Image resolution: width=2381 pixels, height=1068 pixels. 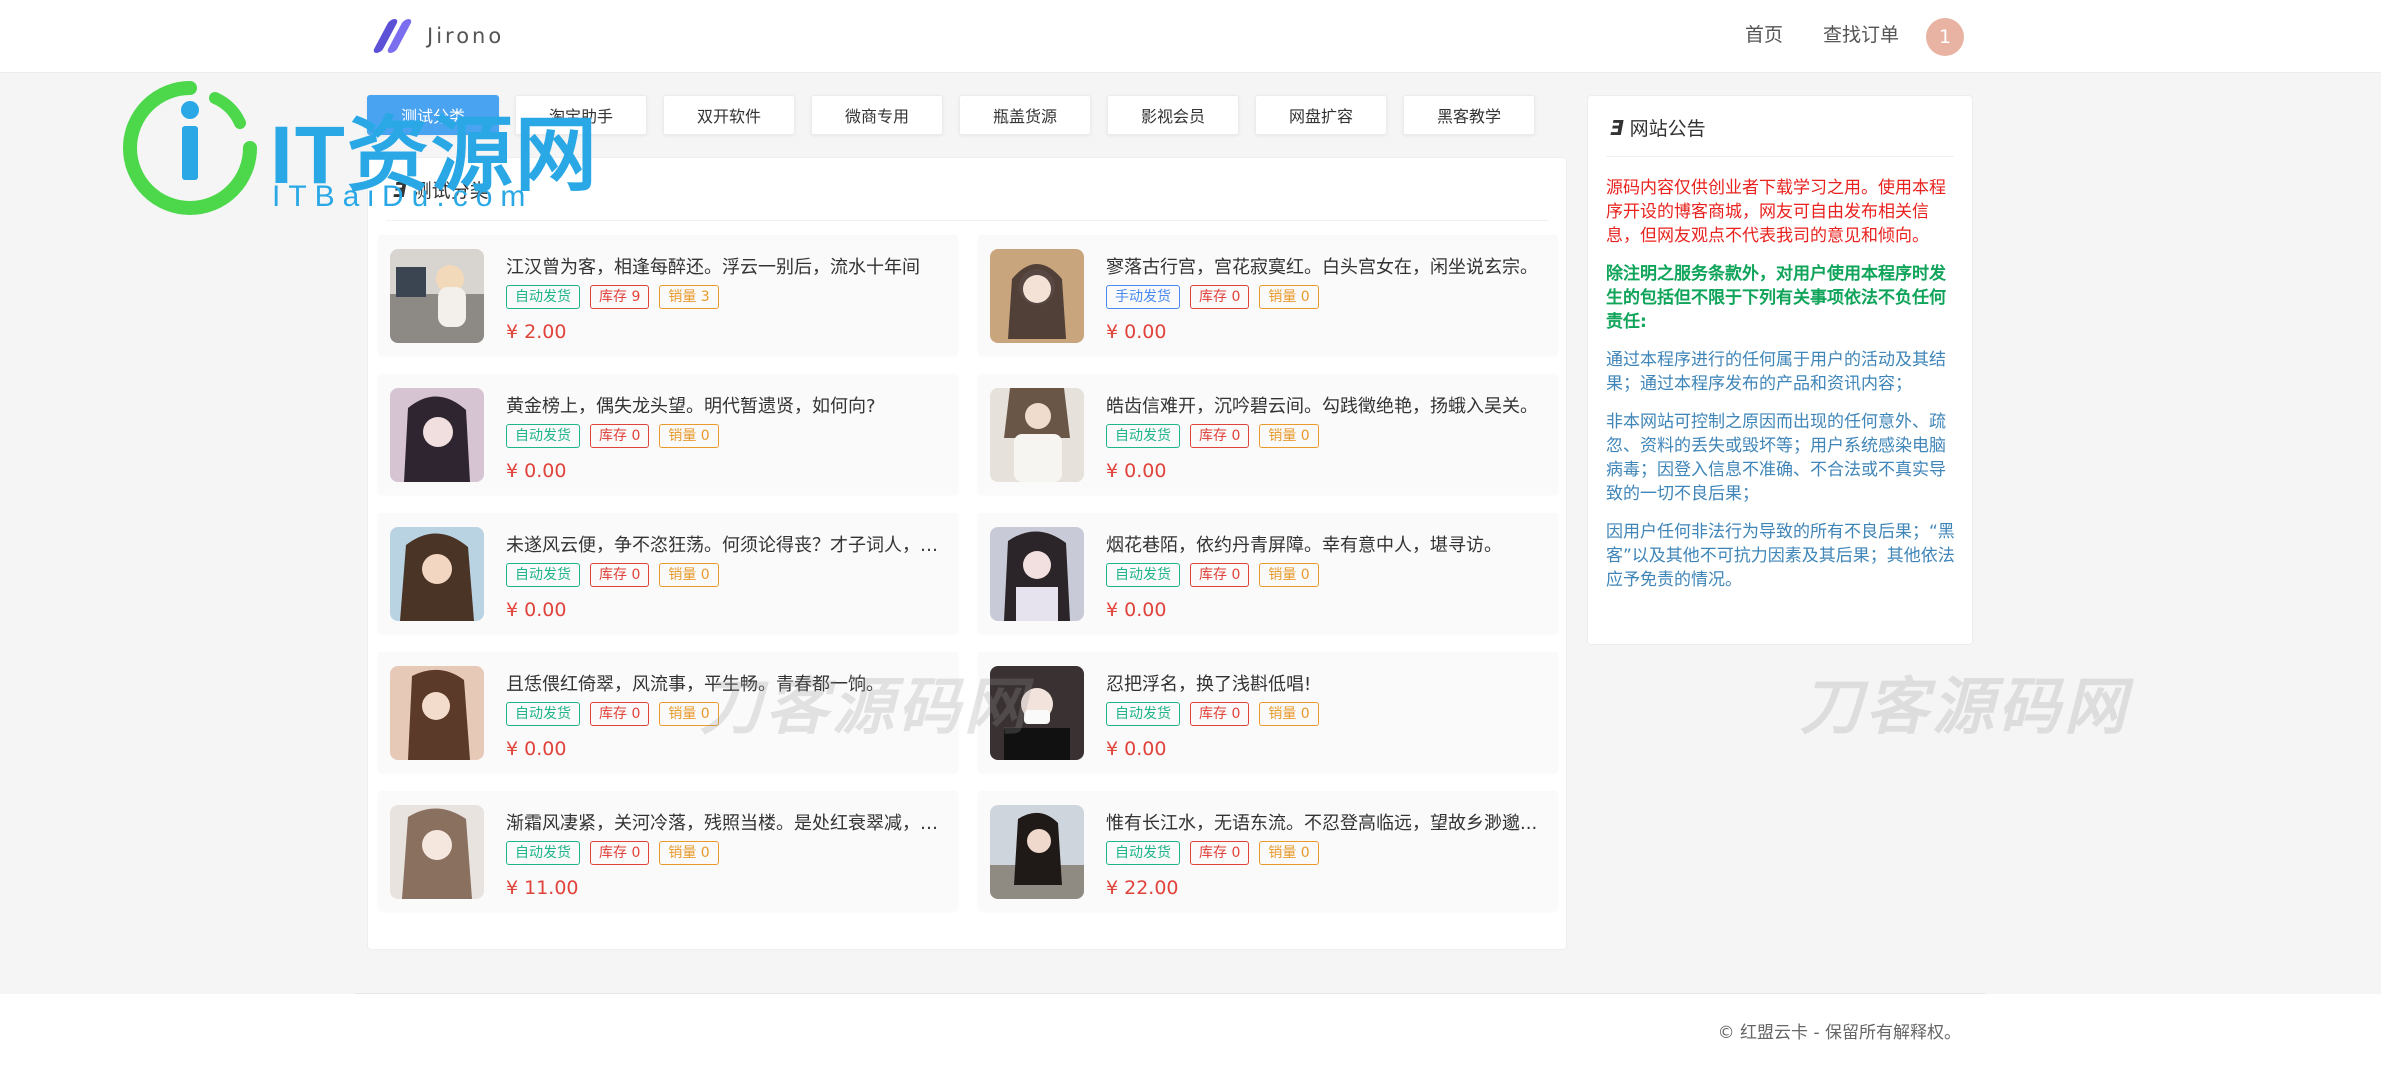 What do you see at coordinates (1142, 888) in the screenshot?
I see `product-price: ¥ 22.00` at bounding box center [1142, 888].